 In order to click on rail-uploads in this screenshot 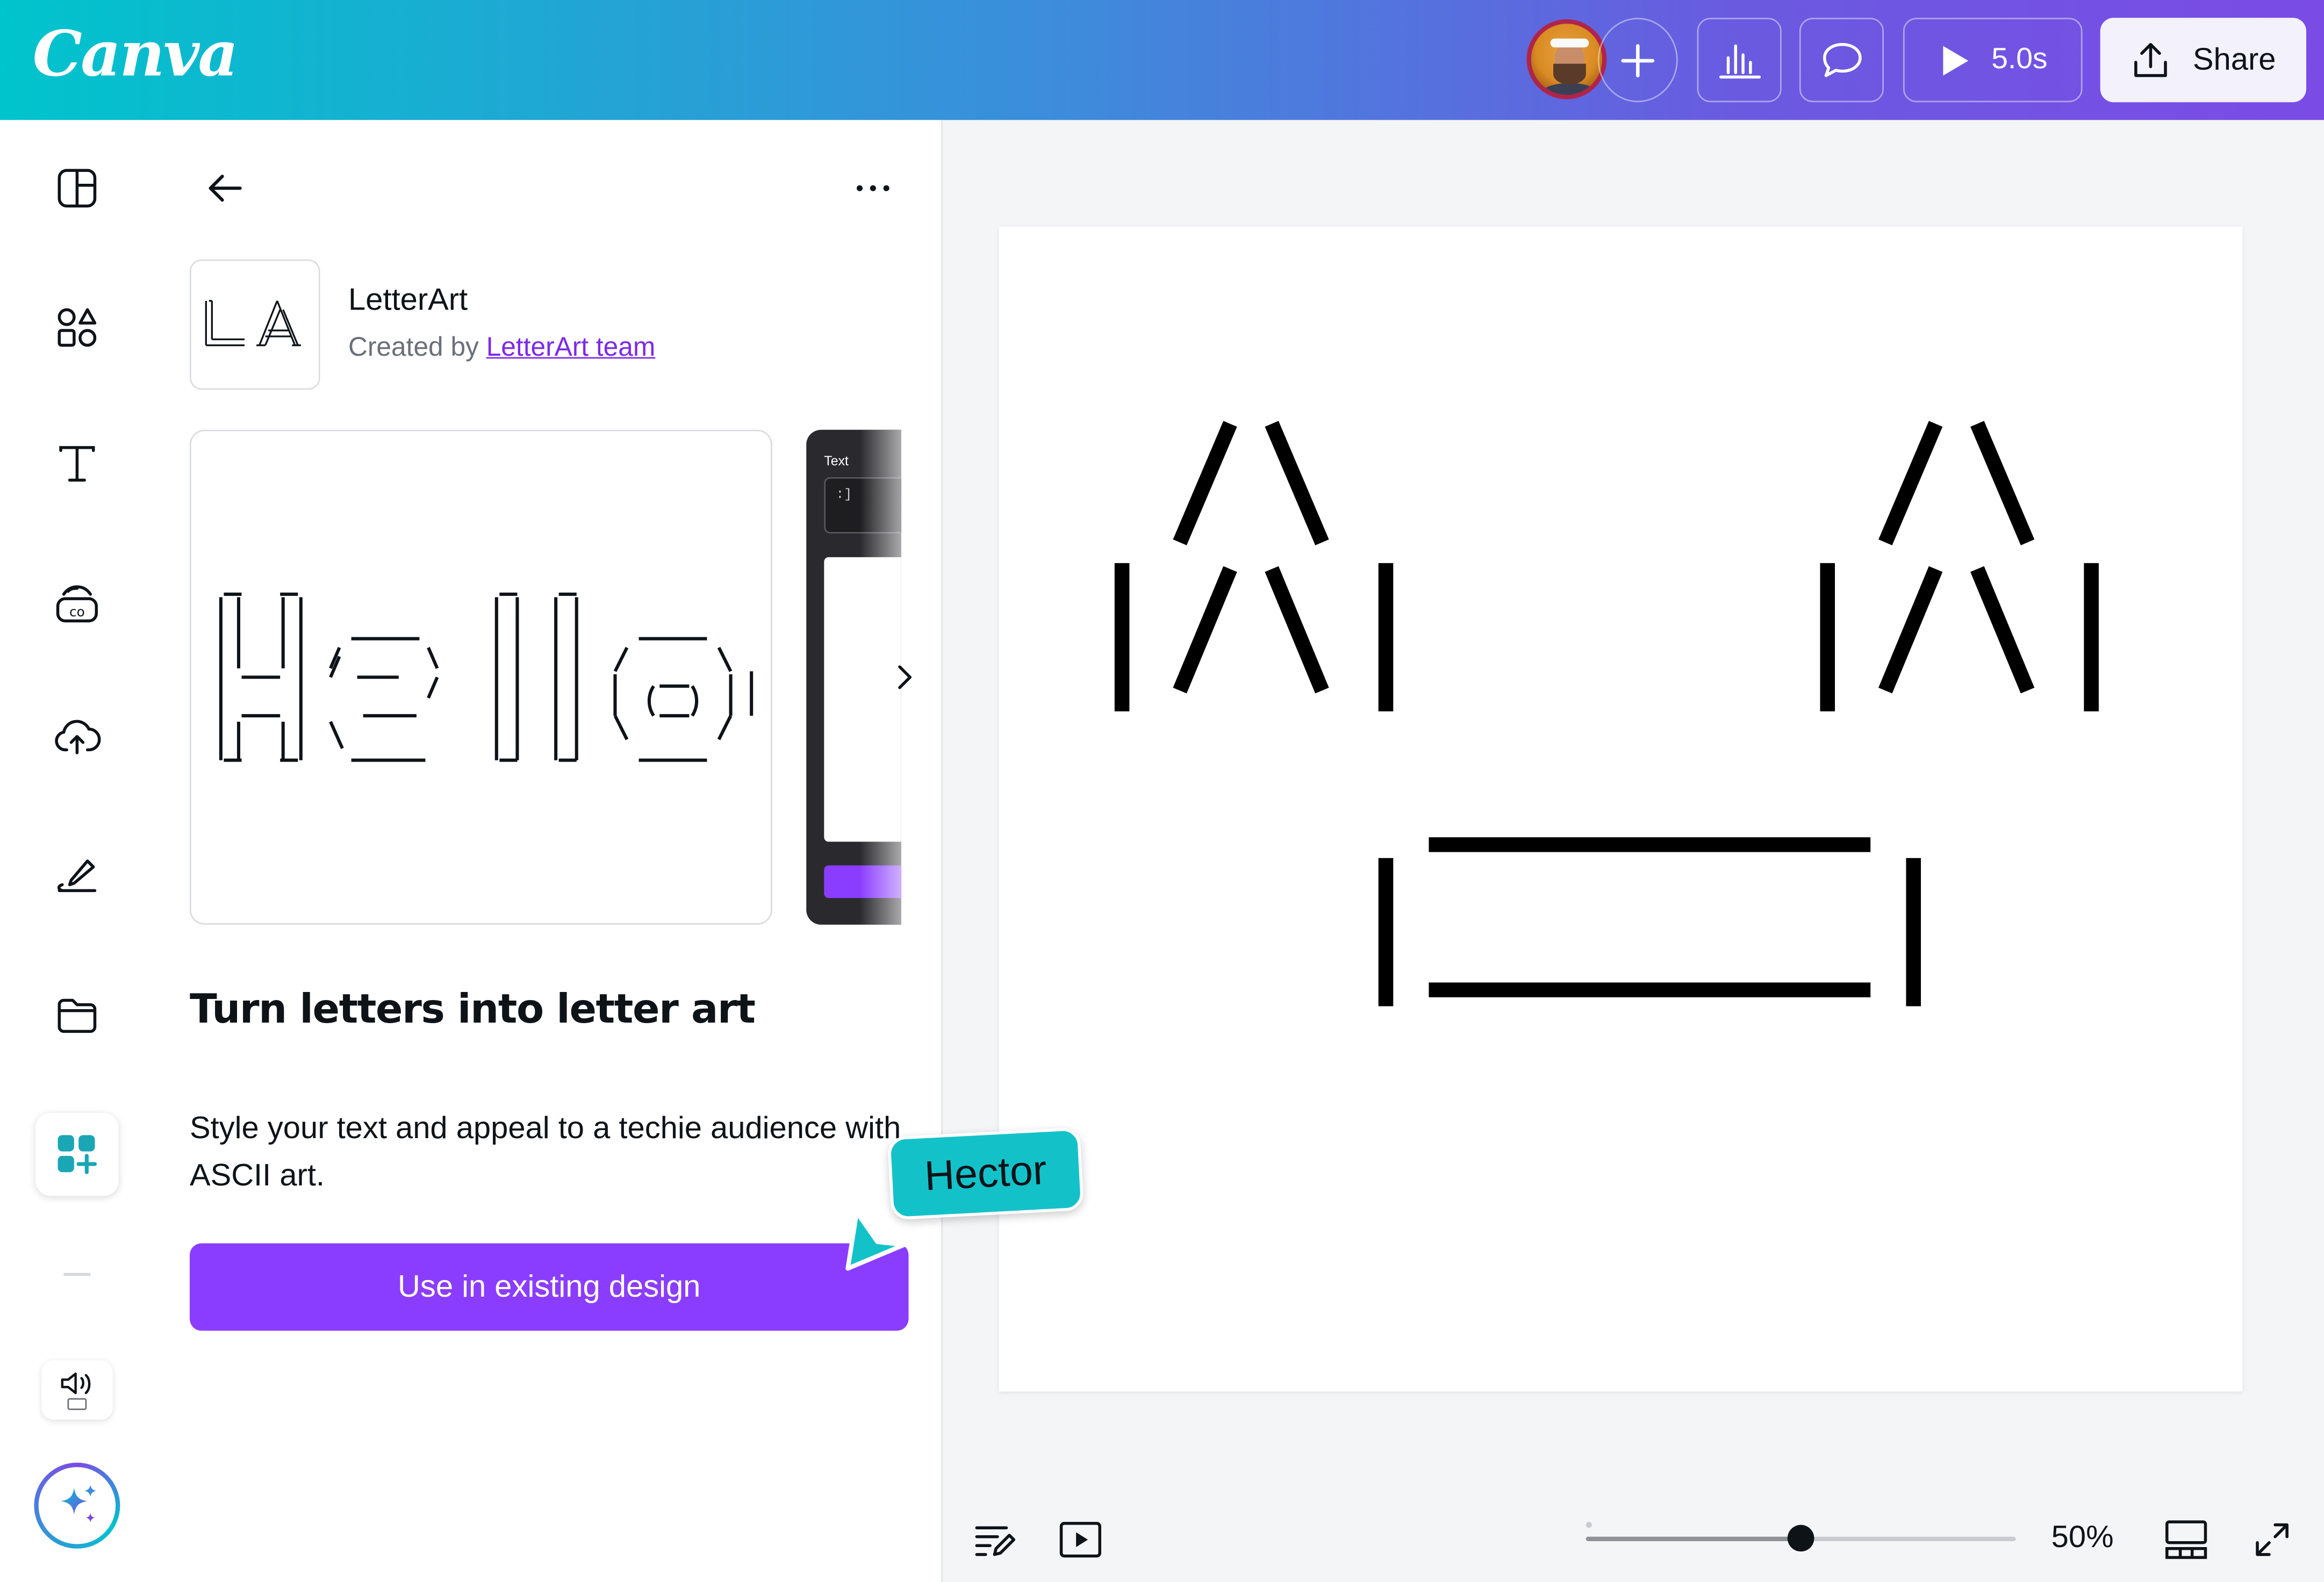, I will do `click(76, 737)`.